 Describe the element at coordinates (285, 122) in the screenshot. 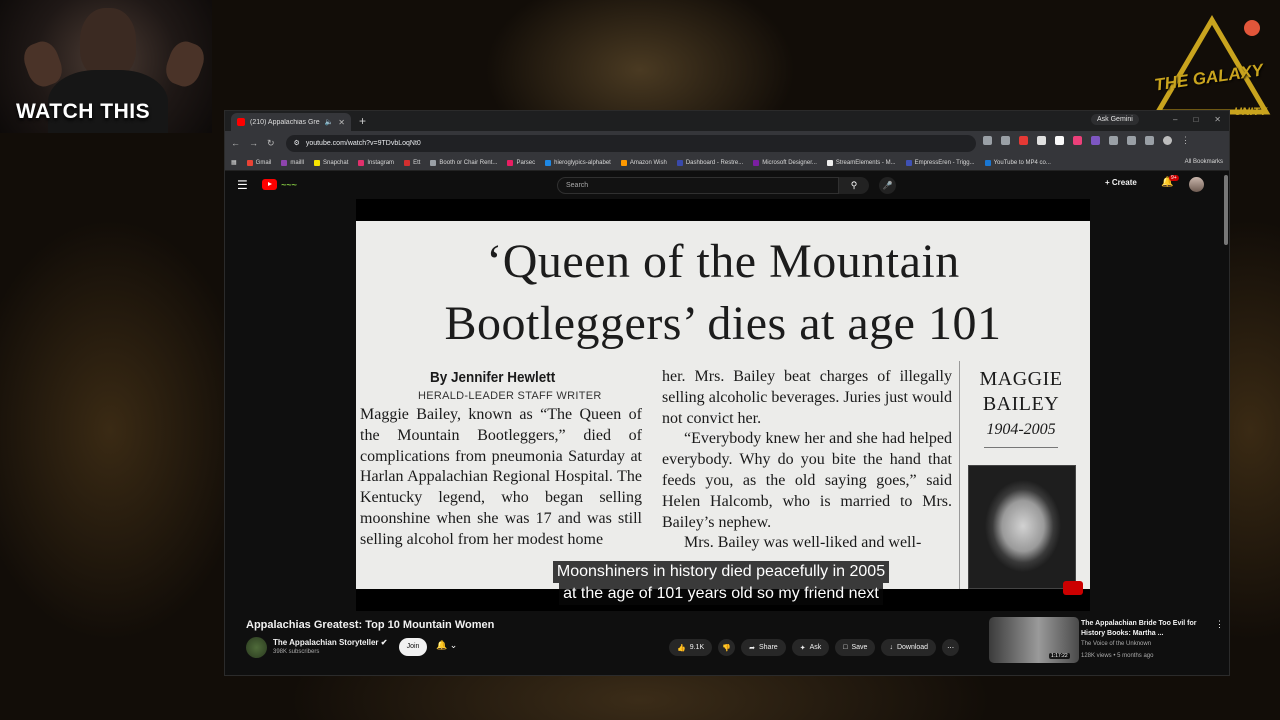

I see `tab-title: (210) Appalachias Greatest` at that location.